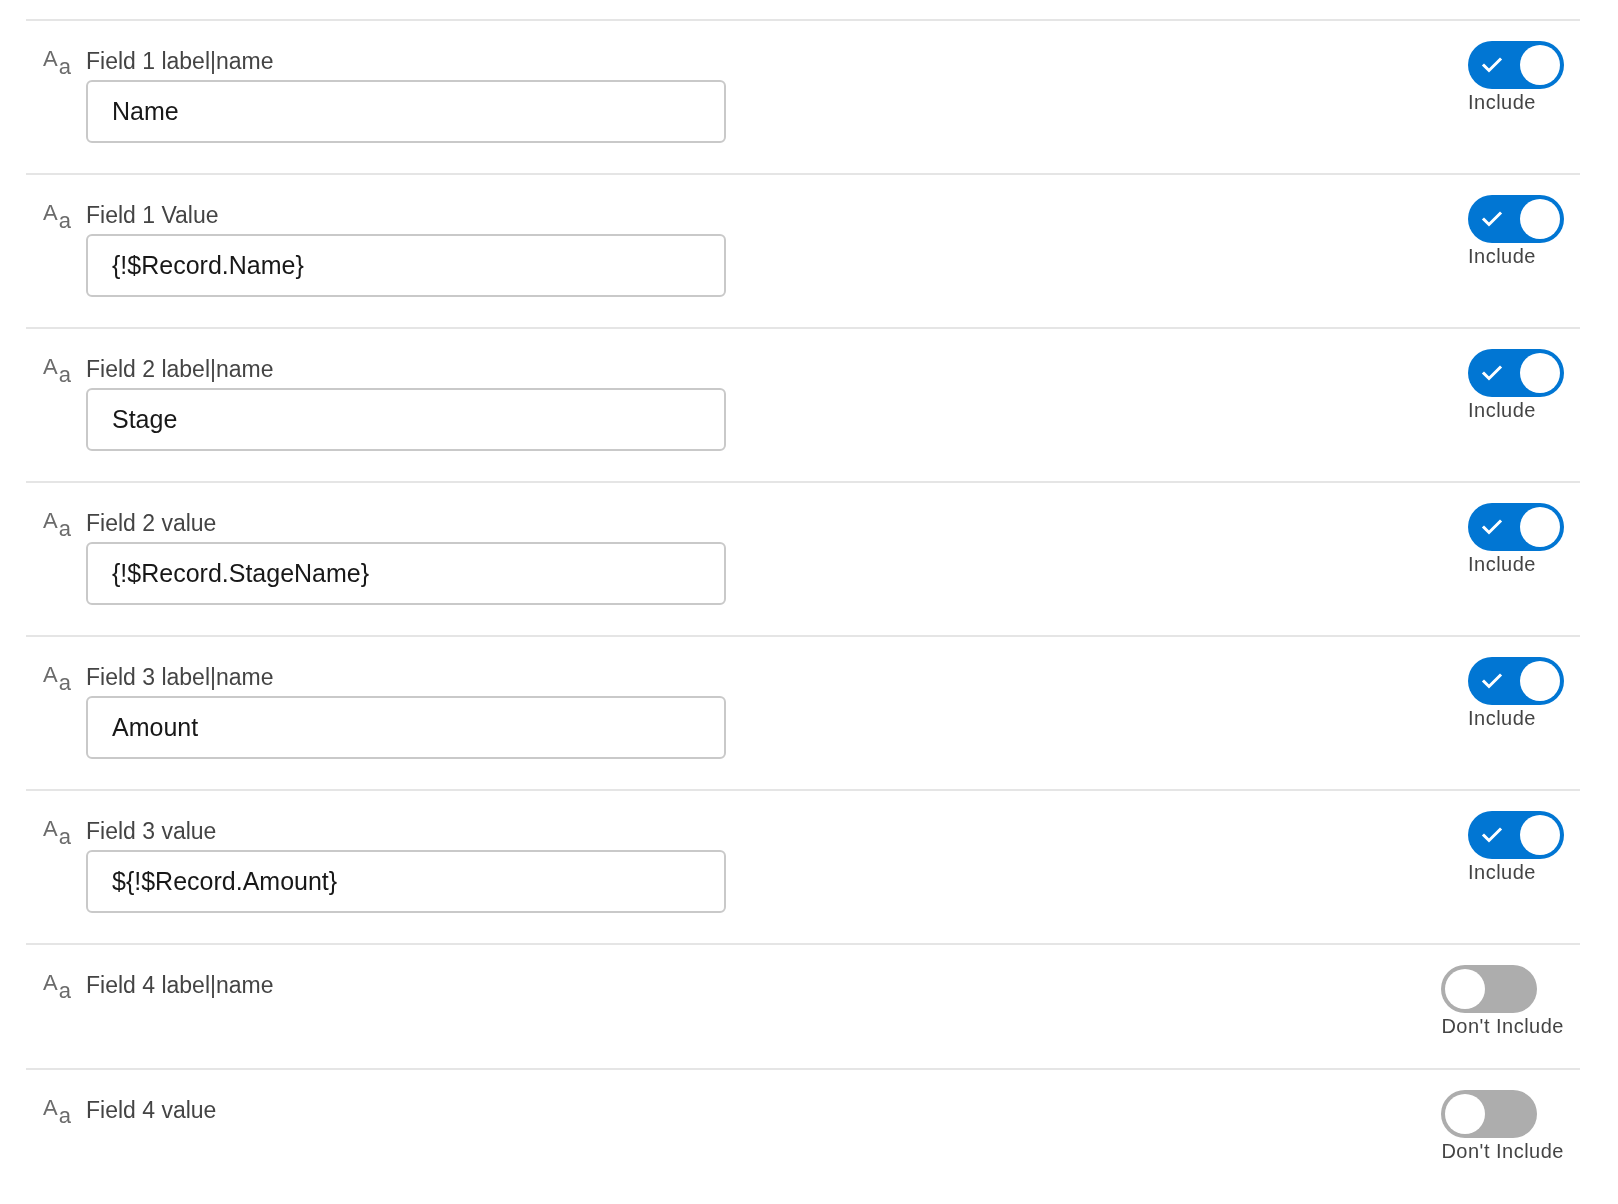 This screenshot has height=1204, width=1618. What do you see at coordinates (406, 265) in the screenshot?
I see `input-field: {!$Record.Name}` at bounding box center [406, 265].